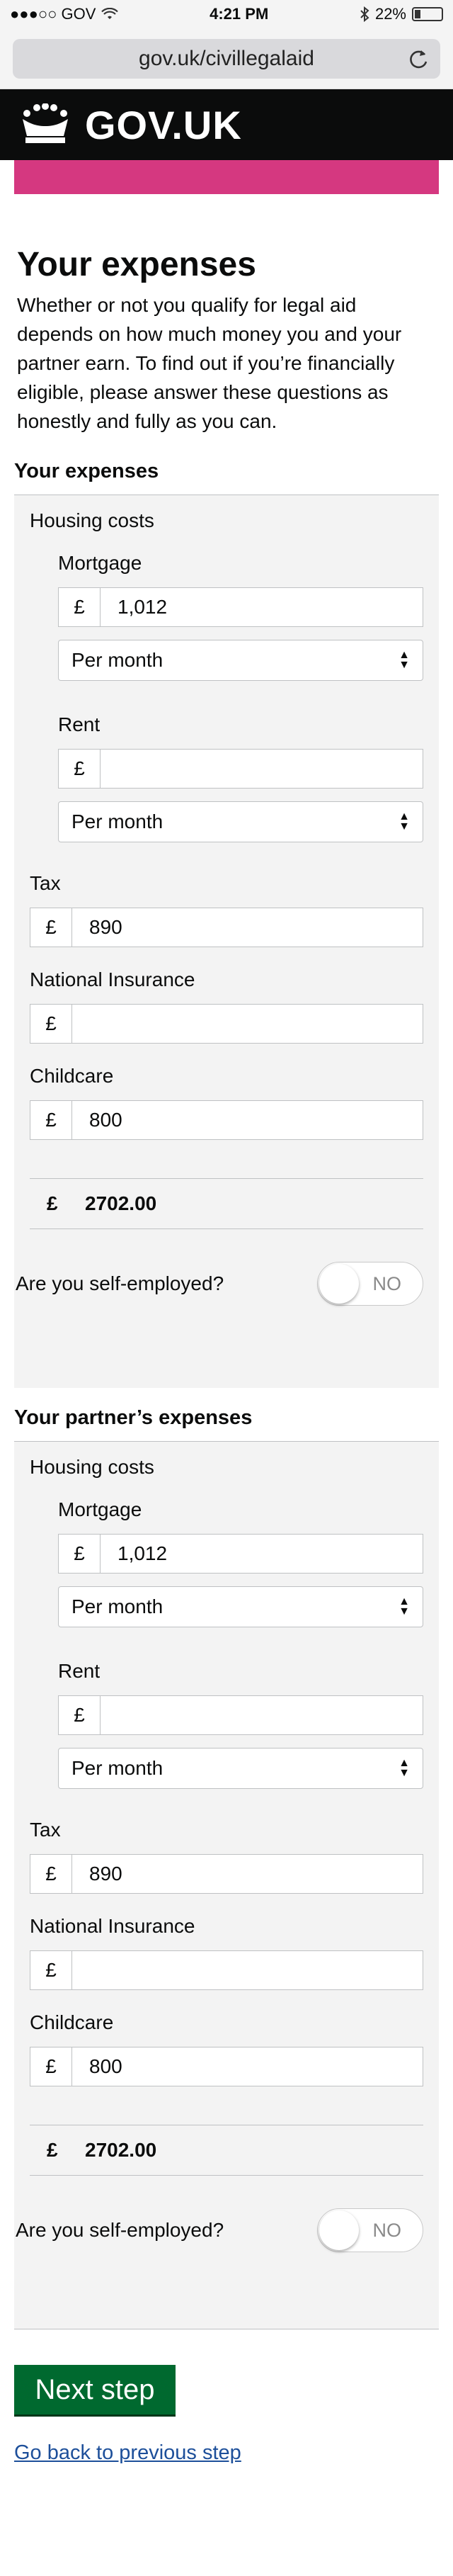 The image size is (453, 2576). I want to click on battery-percent: 22%, so click(390, 14).